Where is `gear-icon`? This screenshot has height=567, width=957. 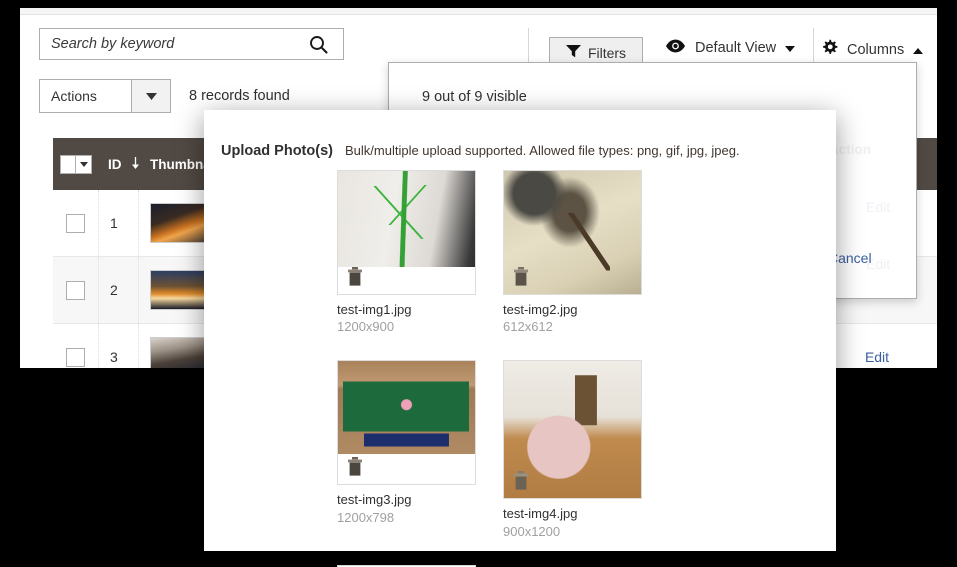
gear-icon is located at coordinates (829, 49).